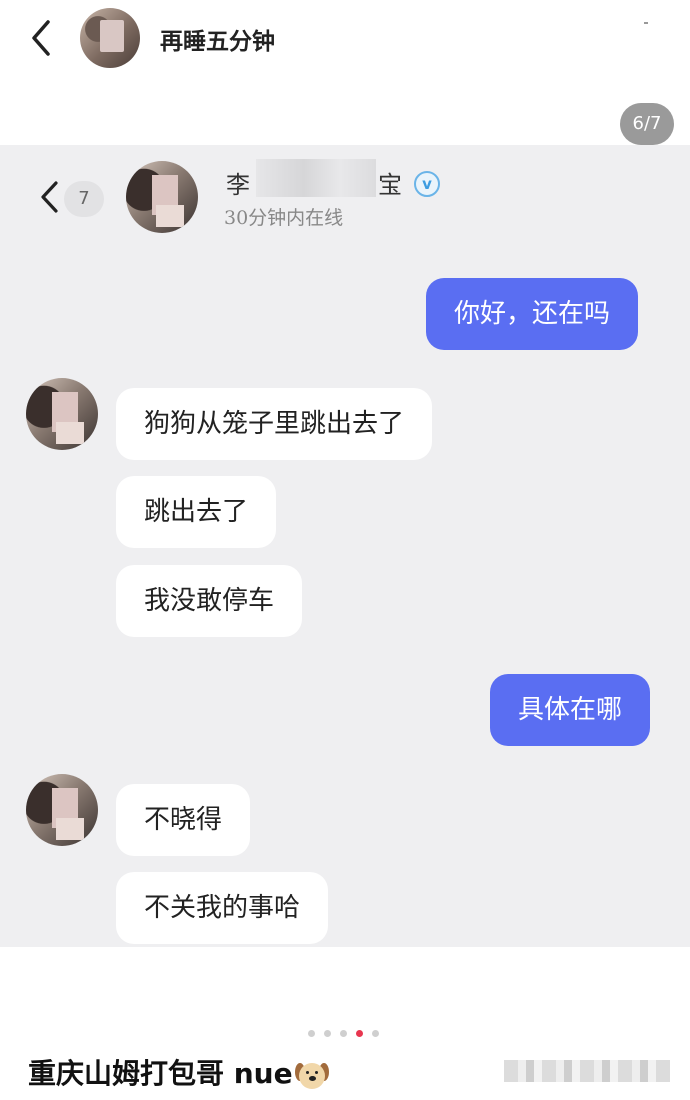 This screenshot has width=690, height=1100. Describe the element at coordinates (532, 314) in the screenshot. I see `message-bubble-outgoing: 你好，还在吗` at that location.